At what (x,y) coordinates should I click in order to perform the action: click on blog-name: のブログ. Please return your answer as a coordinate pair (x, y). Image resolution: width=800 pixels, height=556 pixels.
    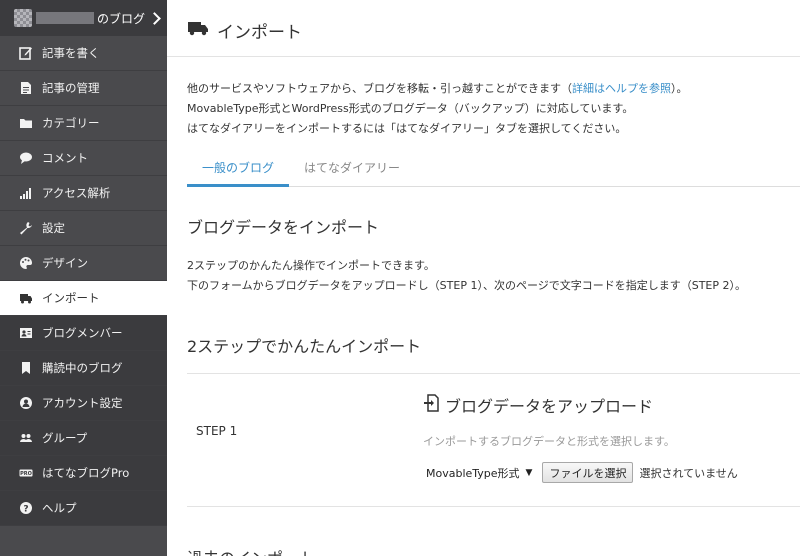
    Looking at the image, I should click on (121, 18).